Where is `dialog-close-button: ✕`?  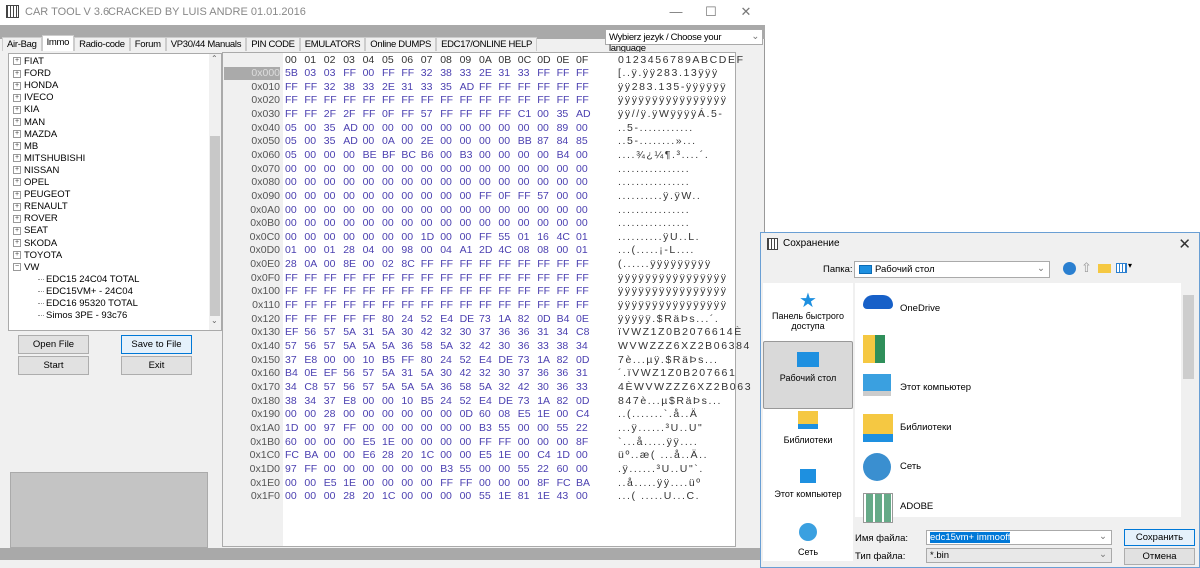 dialog-close-button: ✕ is located at coordinates (1184, 244).